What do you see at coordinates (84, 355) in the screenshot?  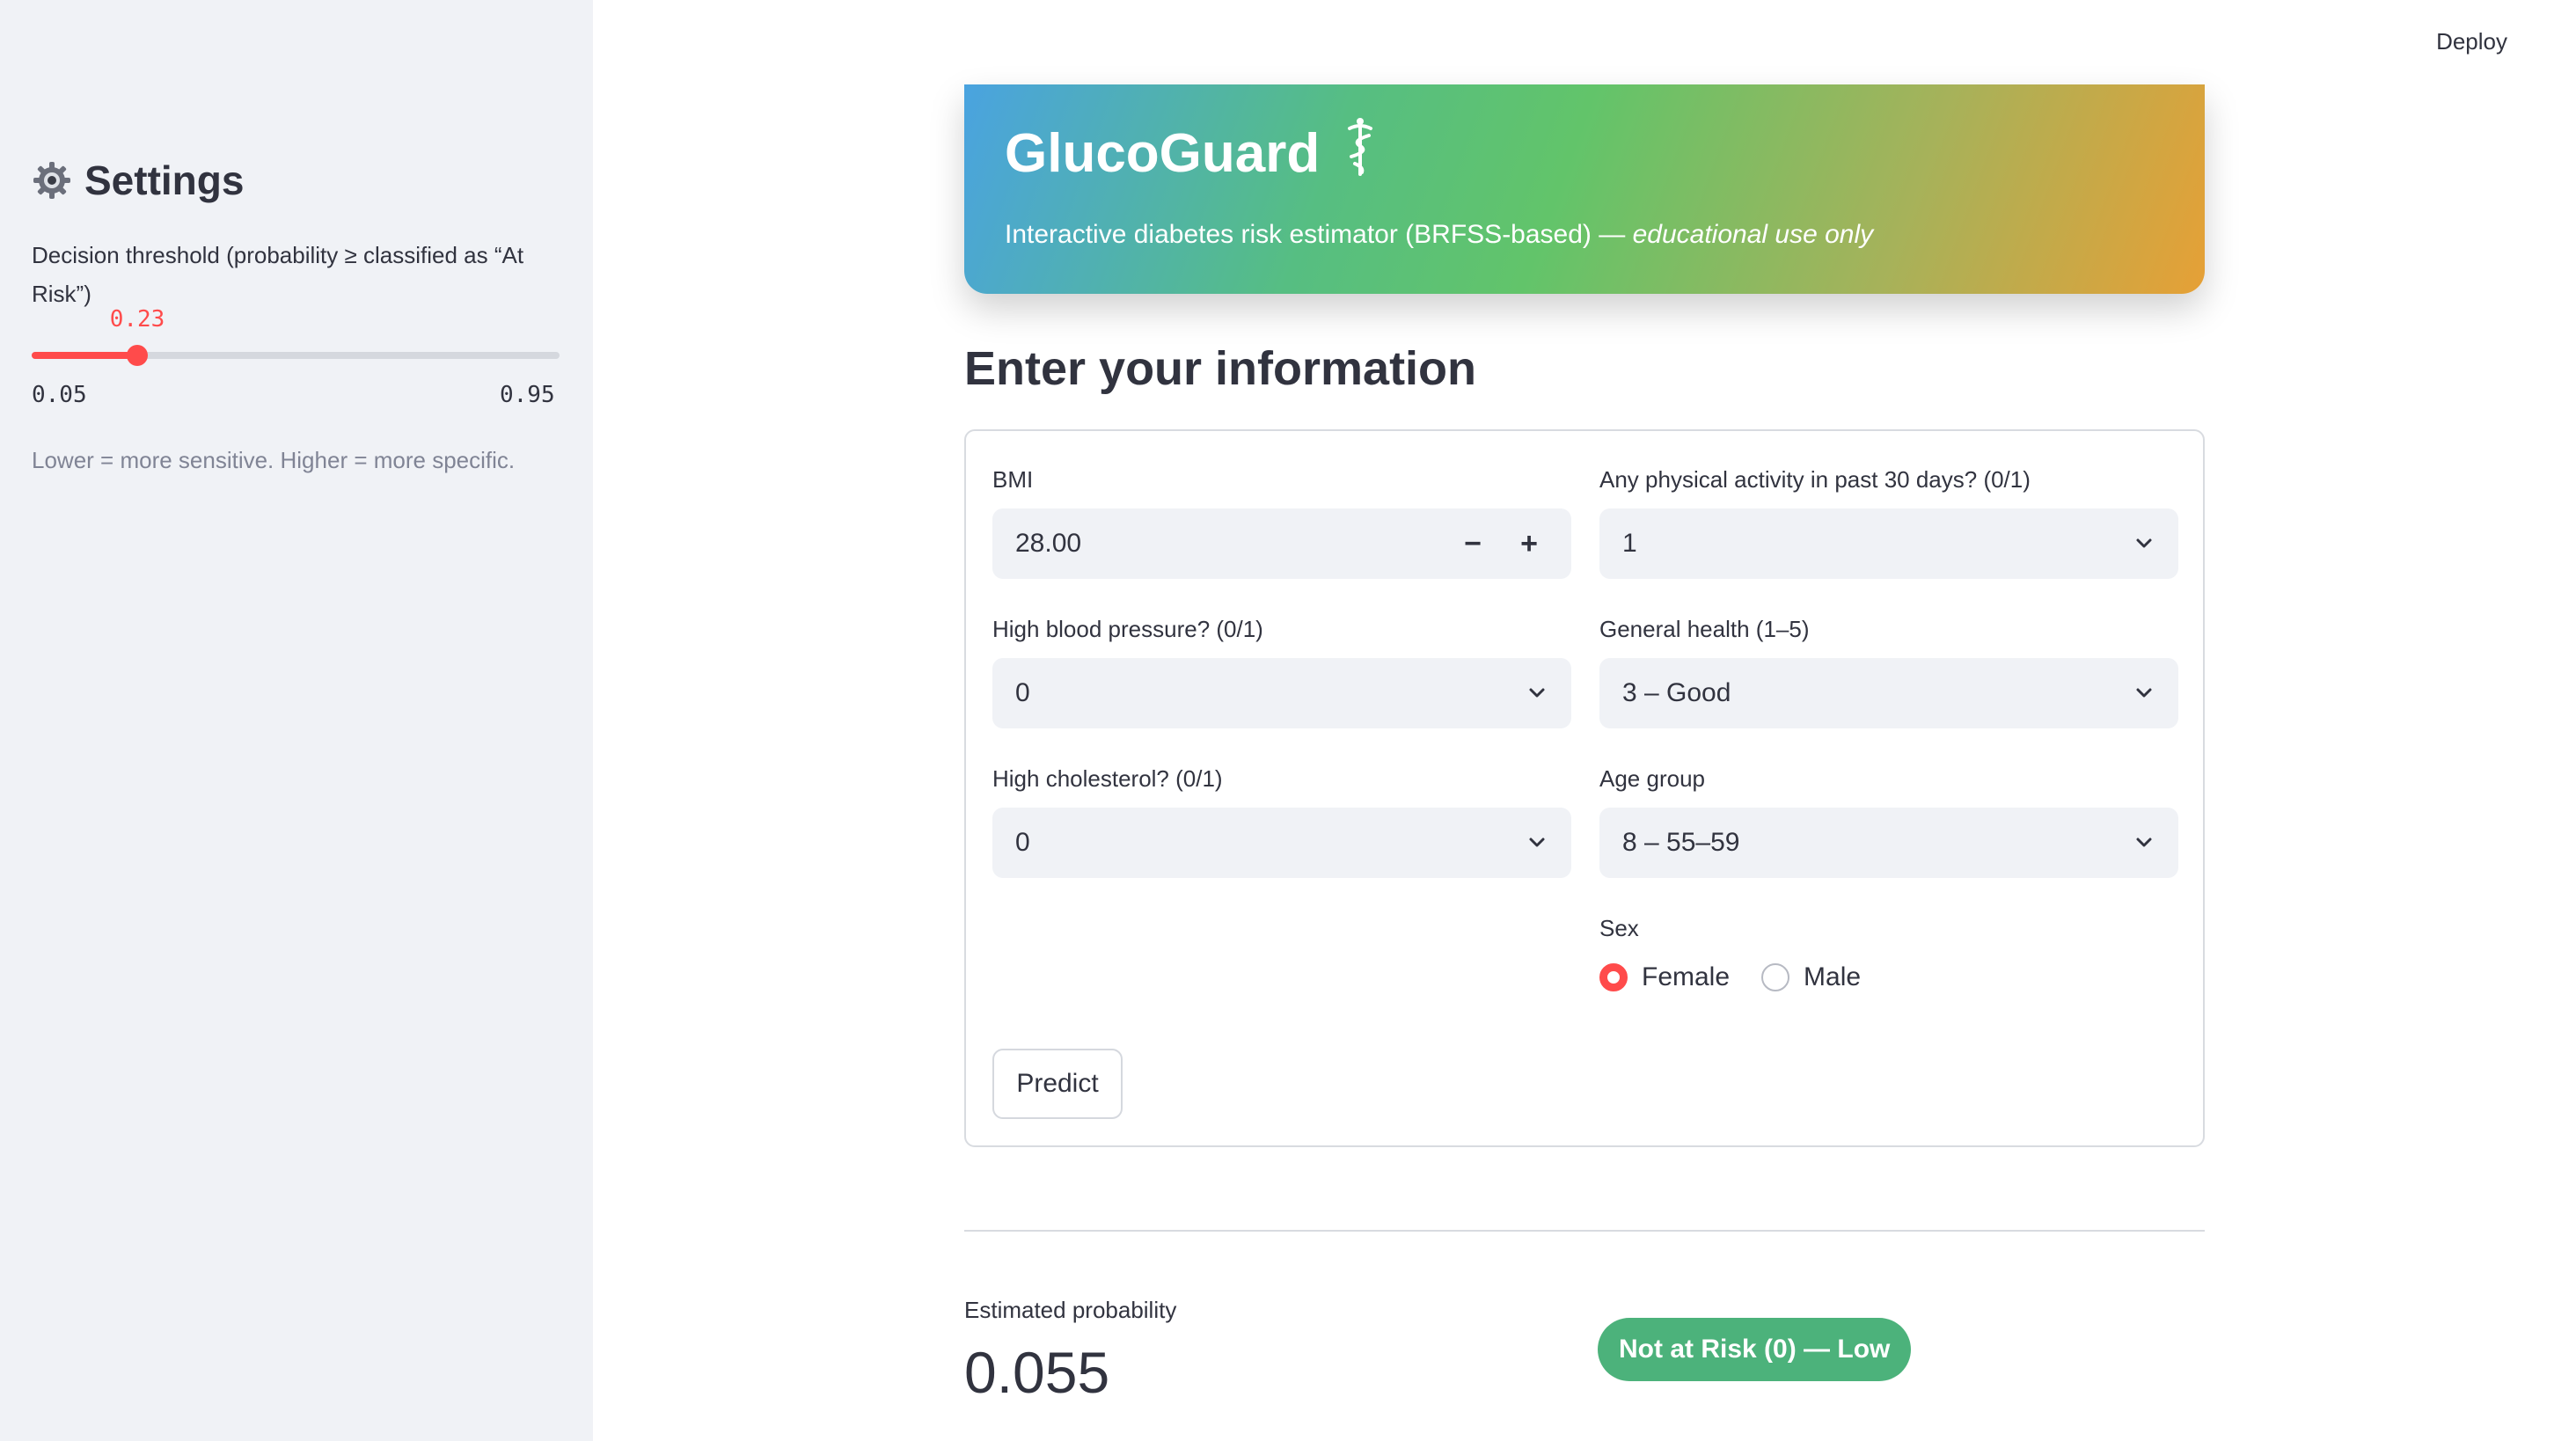 I see `threshold-slider-fill` at bounding box center [84, 355].